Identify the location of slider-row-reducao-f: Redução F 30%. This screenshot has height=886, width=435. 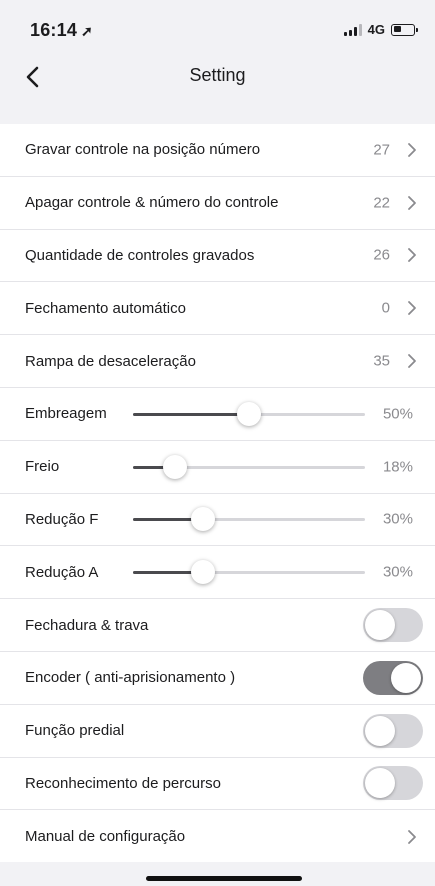
(217, 520).